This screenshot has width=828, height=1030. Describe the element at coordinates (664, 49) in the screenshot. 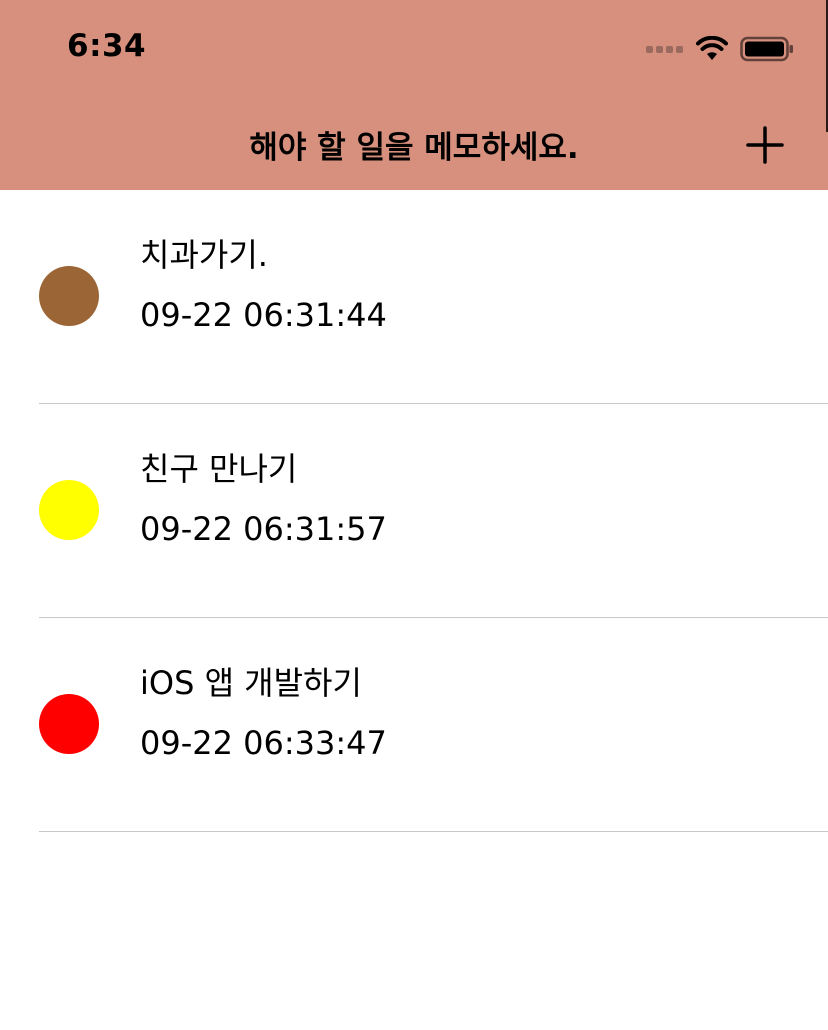

I see `signal-dots-icon` at that location.